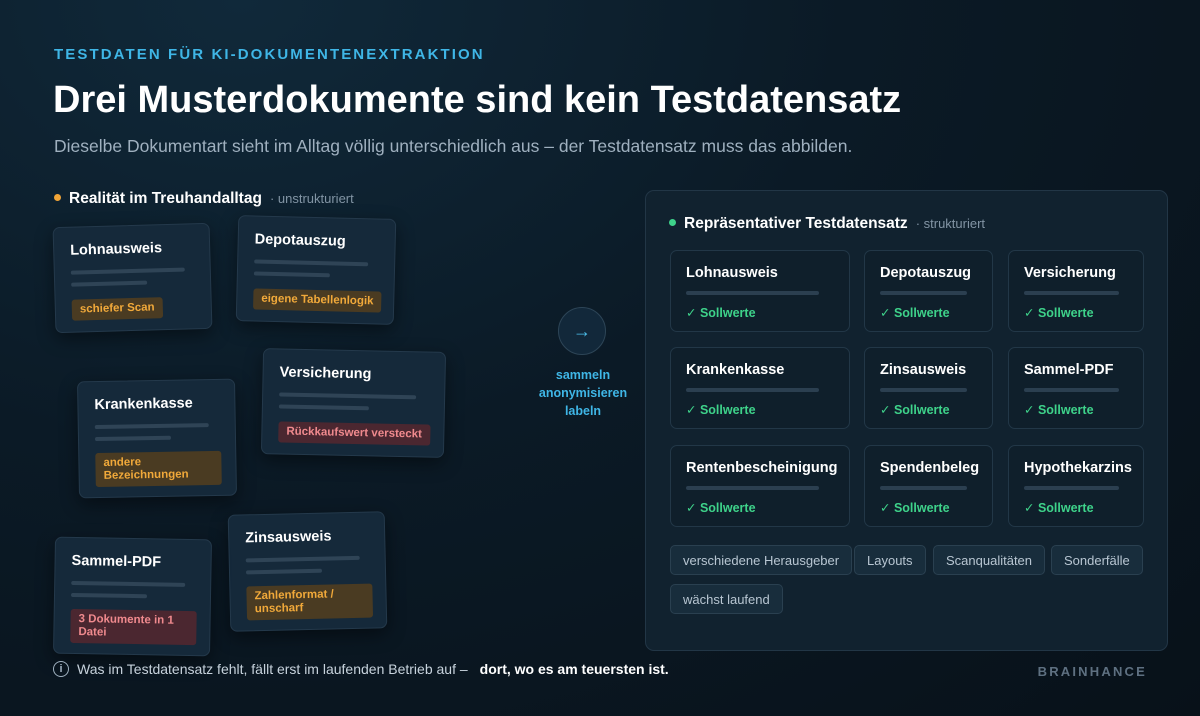 This screenshot has width=1200, height=716. I want to click on dataset-card-title: Rentenbescheinigung, so click(762, 468).